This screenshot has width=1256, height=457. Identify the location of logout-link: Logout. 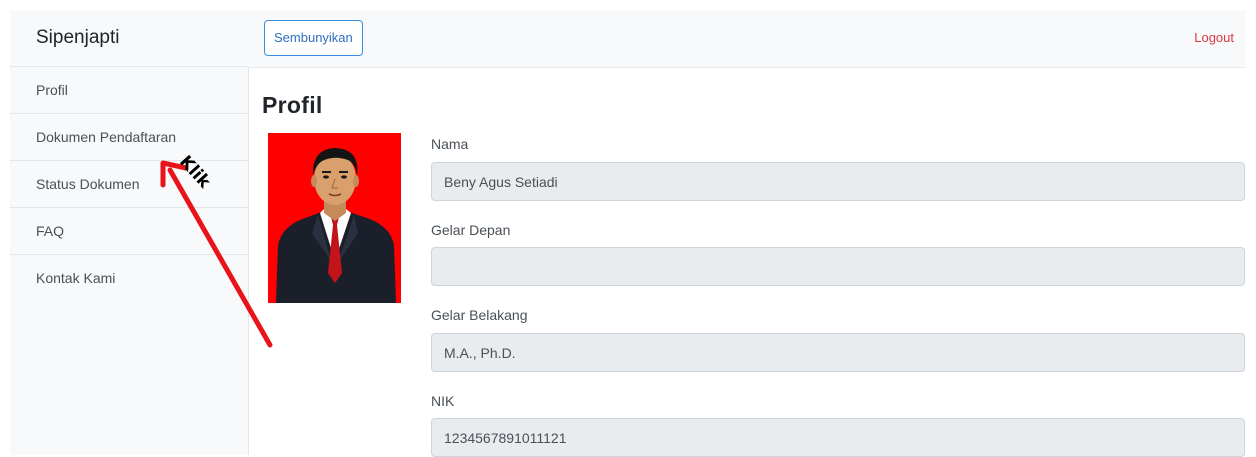
(1214, 37).